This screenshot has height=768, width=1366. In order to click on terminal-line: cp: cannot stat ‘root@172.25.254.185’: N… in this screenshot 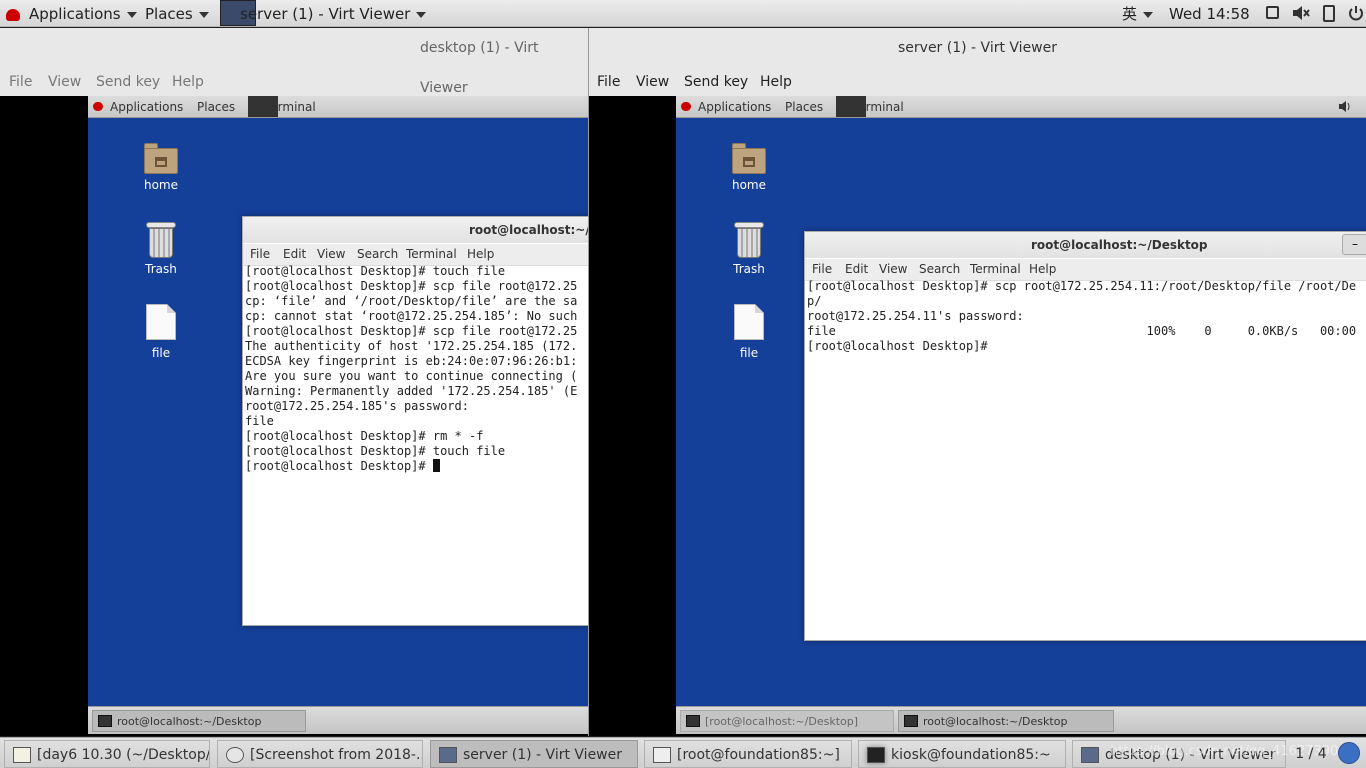, I will do `click(411, 316)`.